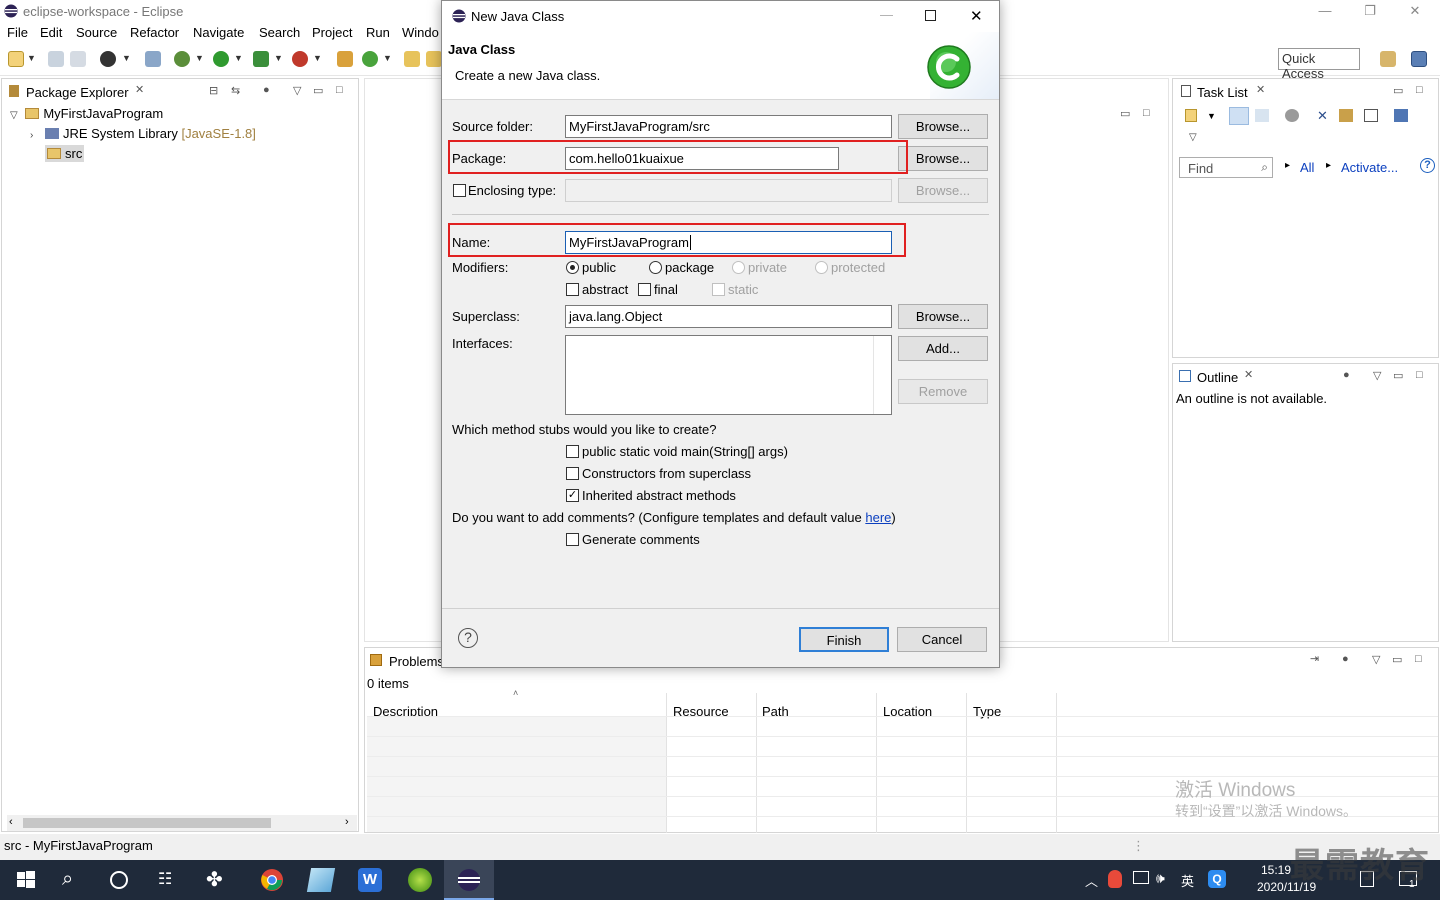 This screenshot has height=900, width=1440. What do you see at coordinates (572, 473) in the screenshot?
I see `stub-constructors-checkbox` at bounding box center [572, 473].